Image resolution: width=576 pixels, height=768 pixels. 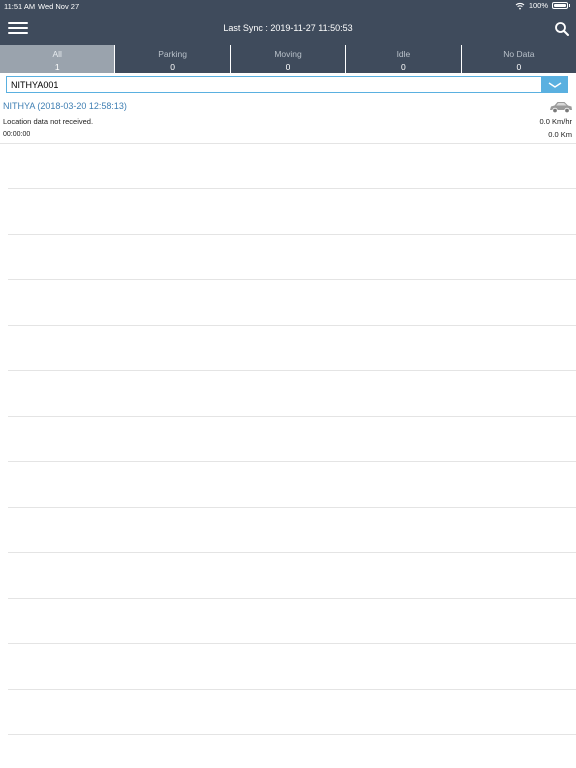 I want to click on vehicle-select: NITHYA001, so click(x=287, y=84).